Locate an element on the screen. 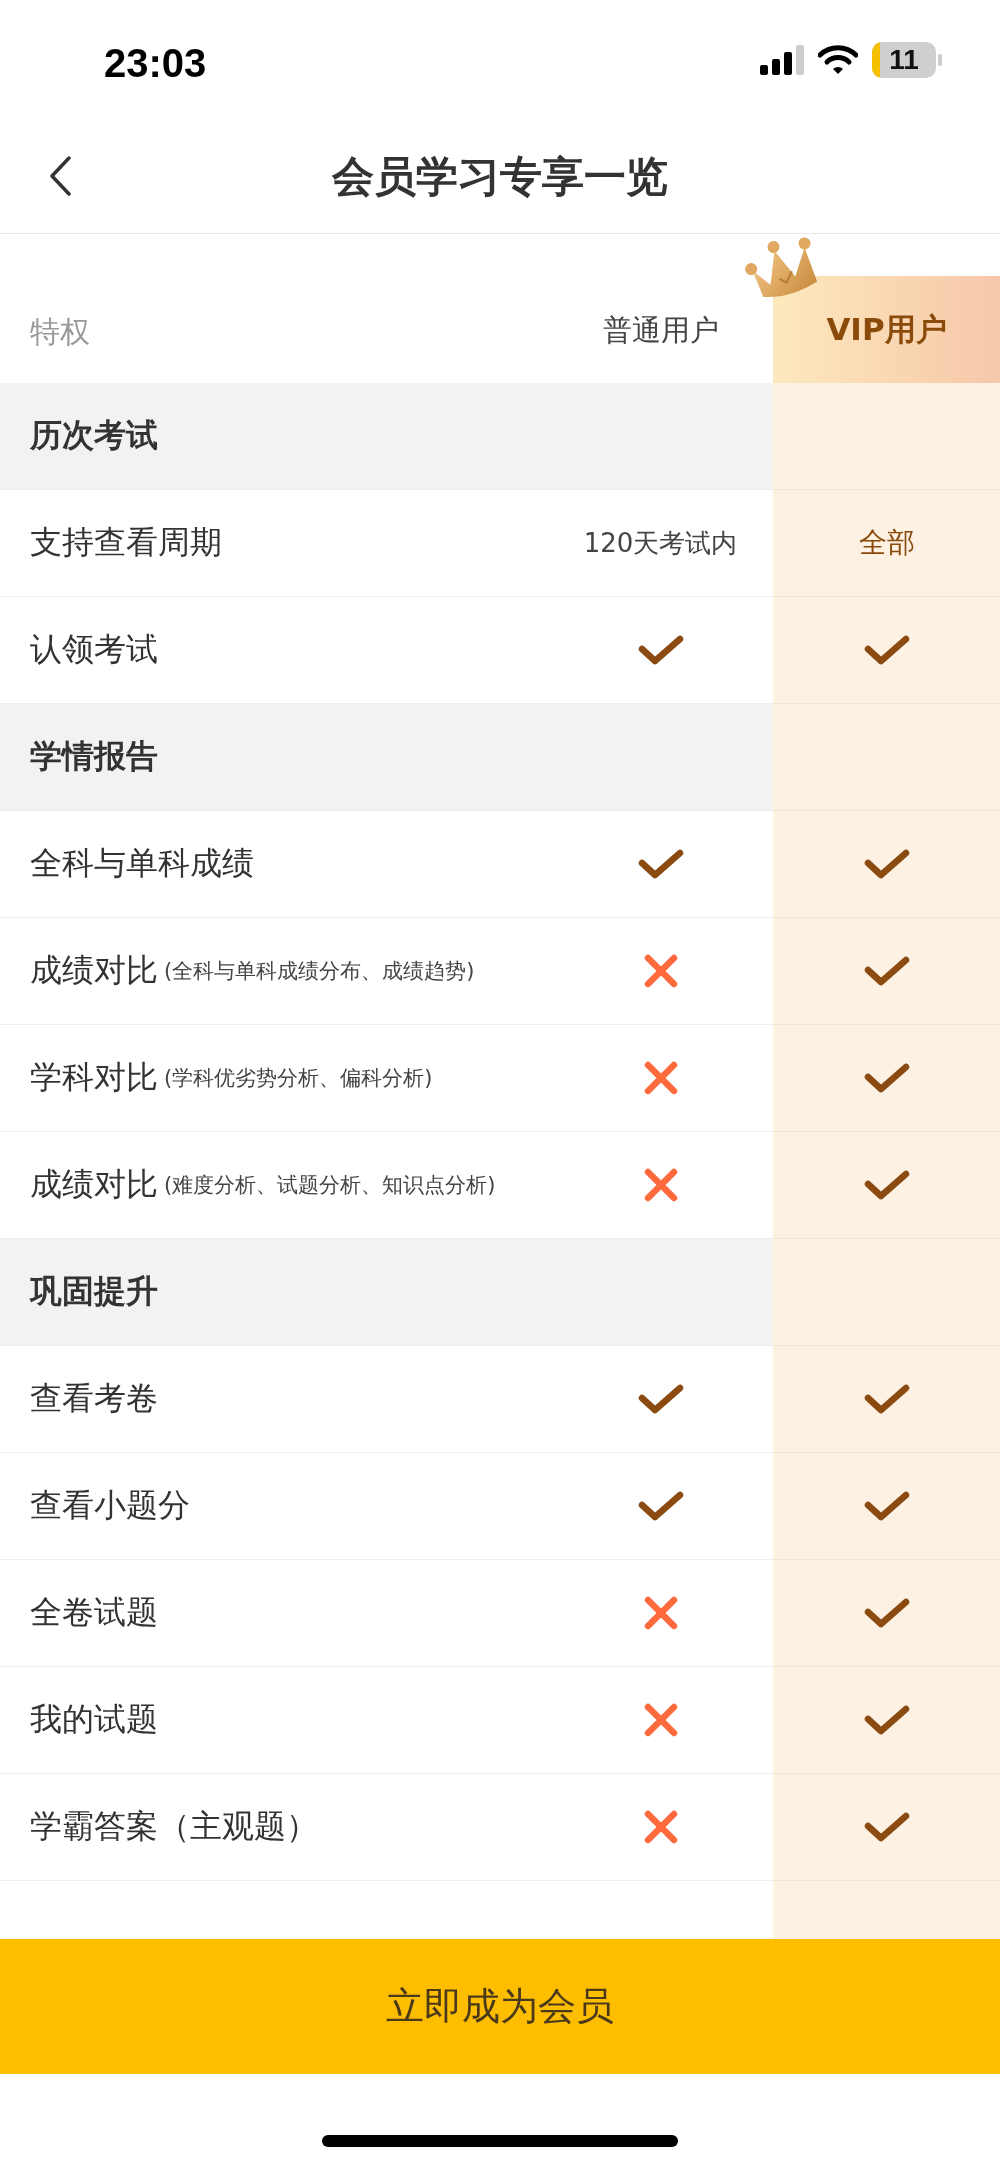 This screenshot has height=2164, width=1000. section-title: 学情报告 is located at coordinates (94, 756).